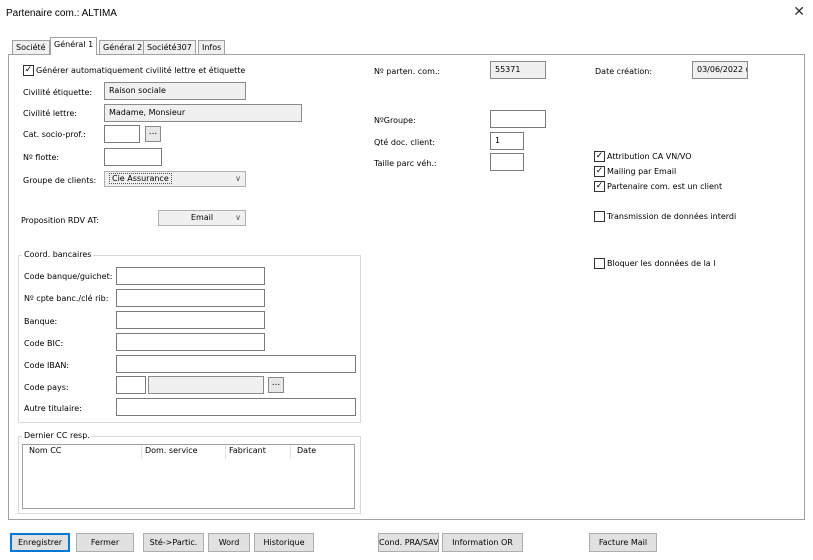  I want to click on taille-field, so click(507, 162).